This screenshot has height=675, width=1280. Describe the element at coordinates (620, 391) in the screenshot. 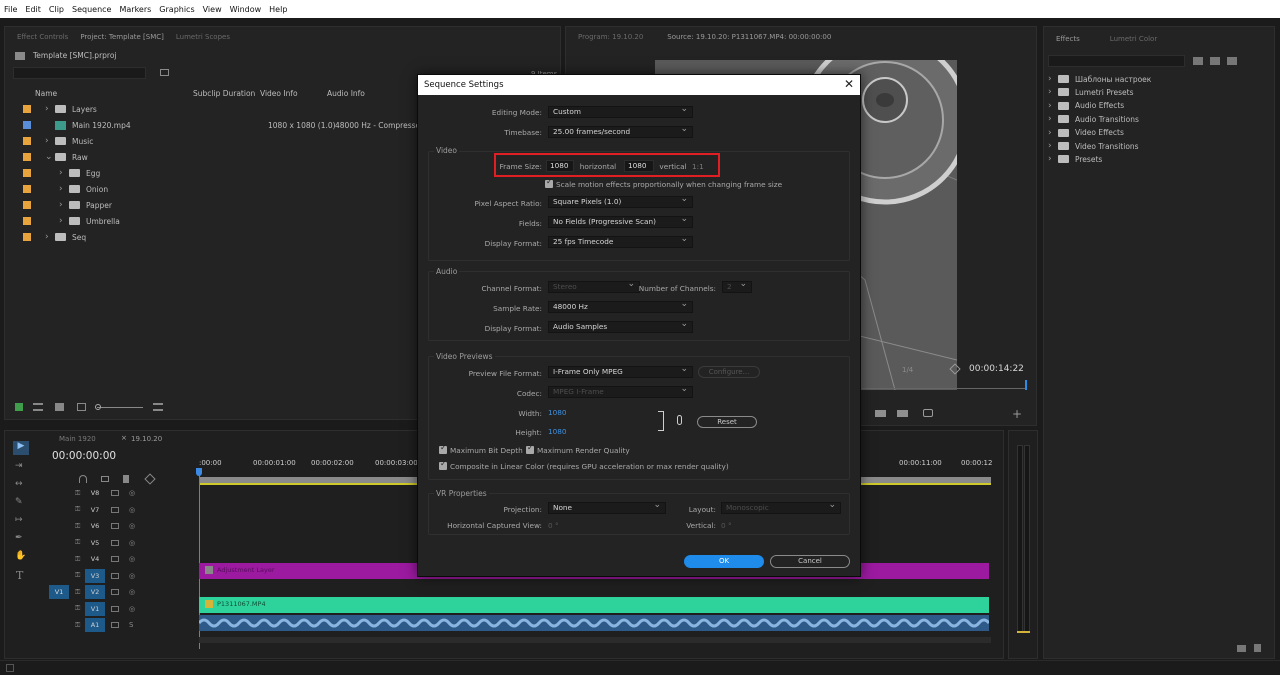

I see `codec-select: MPEG I-Frame` at that location.